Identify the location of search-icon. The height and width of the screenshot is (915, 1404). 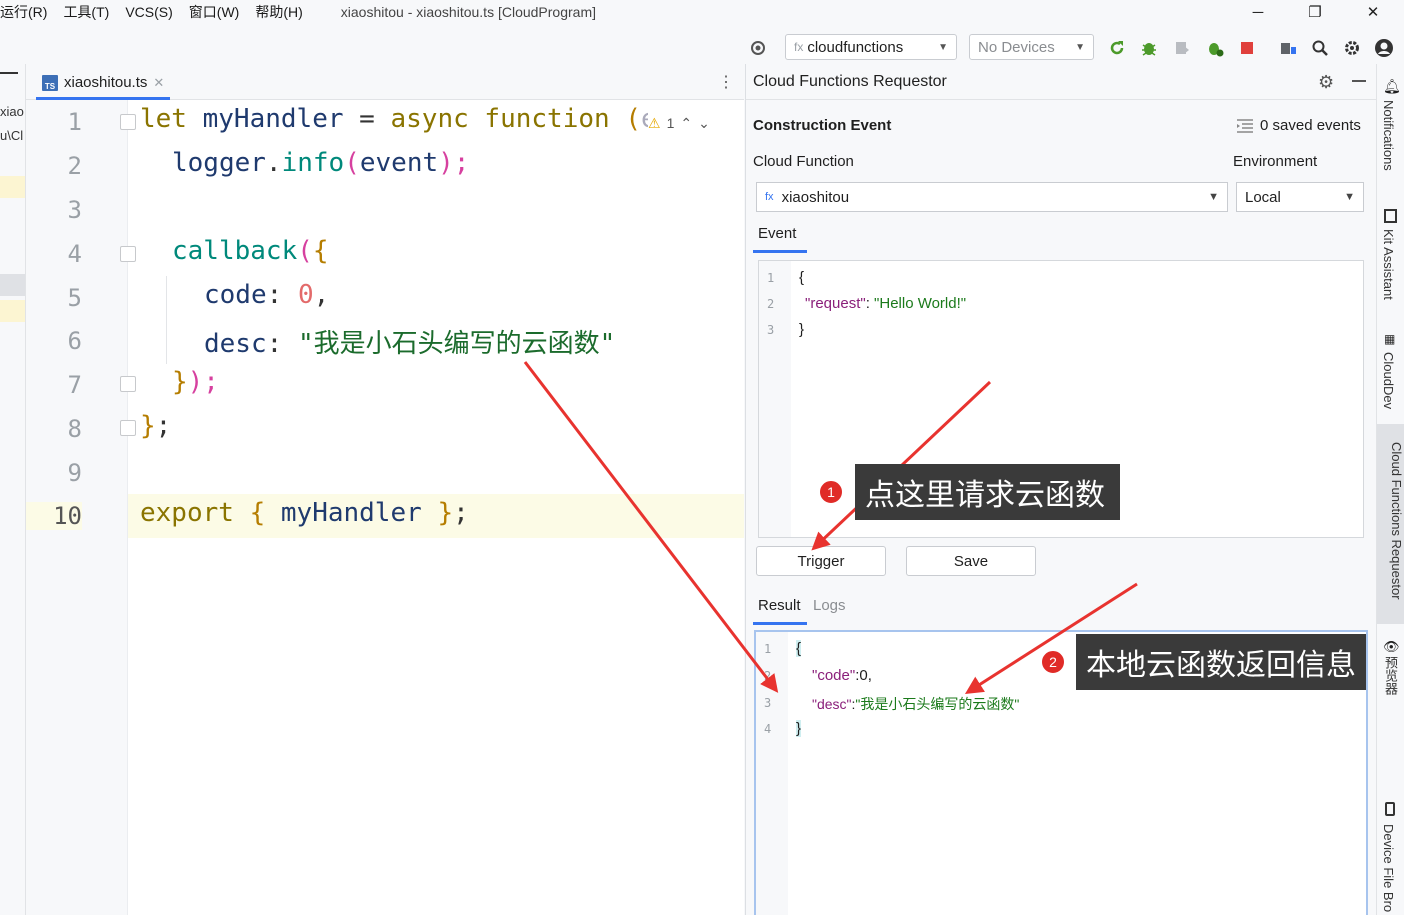
(1320, 48).